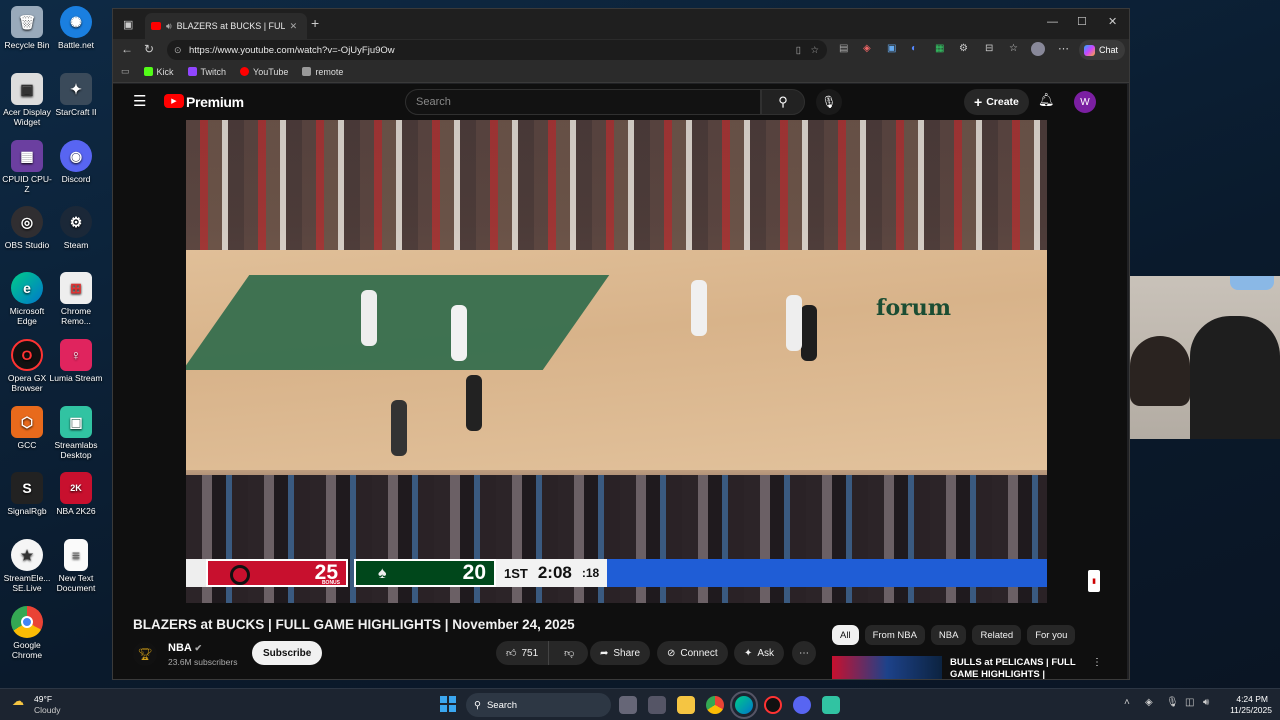 This screenshot has height=720, width=1280. Describe the element at coordinates (1189, 702) in the screenshot. I see `network-icon: ◫` at that location.